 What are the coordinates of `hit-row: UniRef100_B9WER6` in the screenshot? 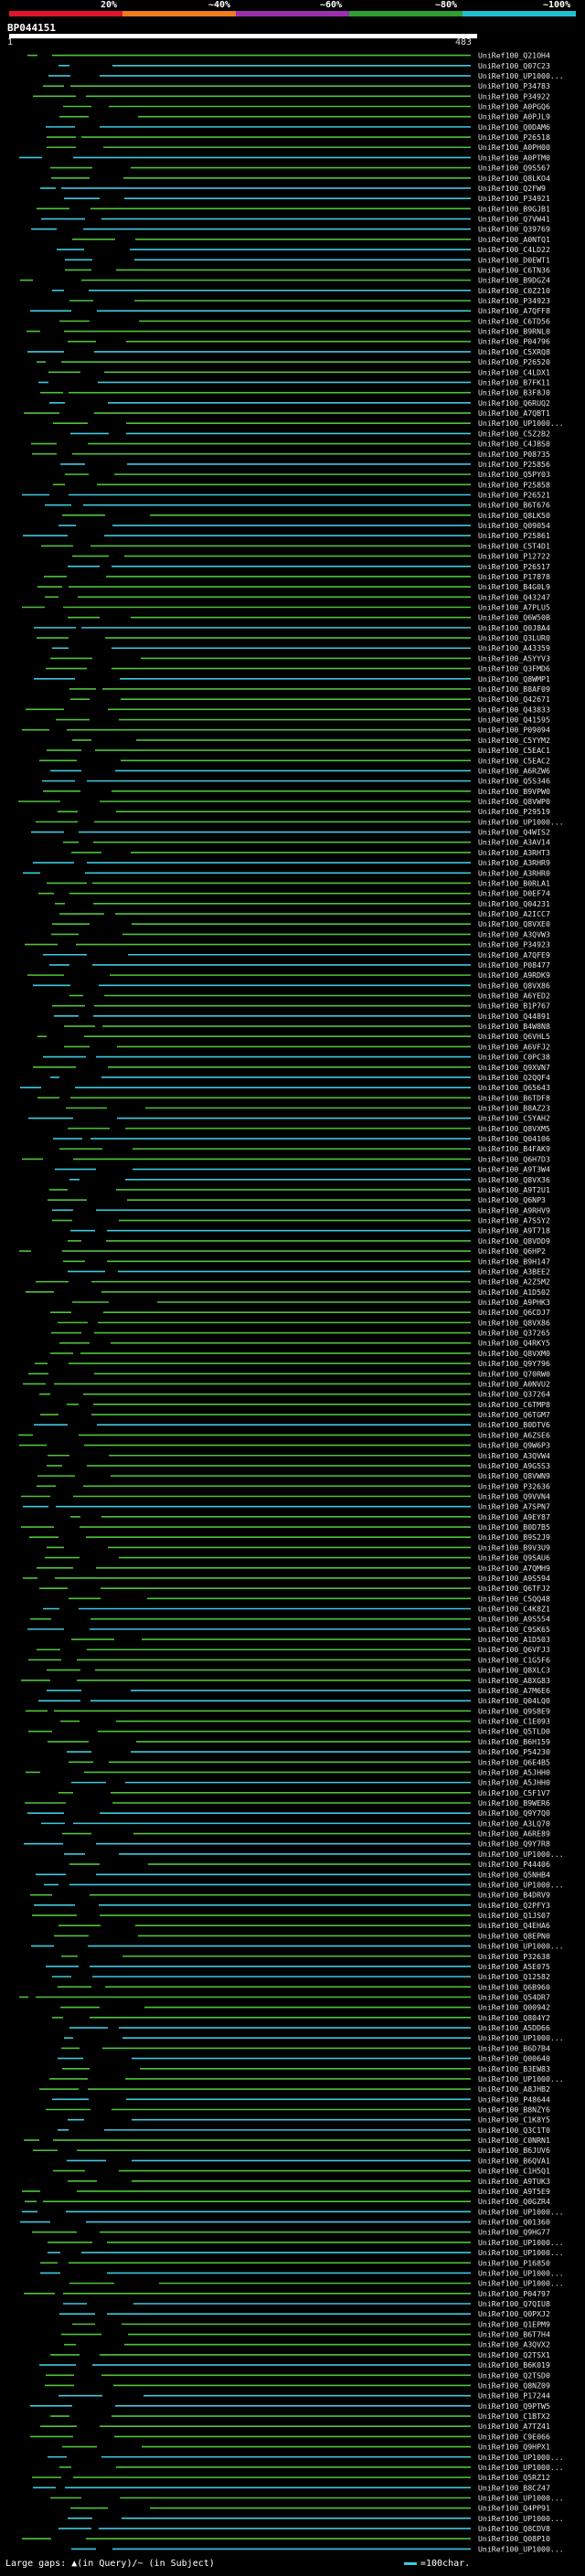 It's located at (287, 1802).